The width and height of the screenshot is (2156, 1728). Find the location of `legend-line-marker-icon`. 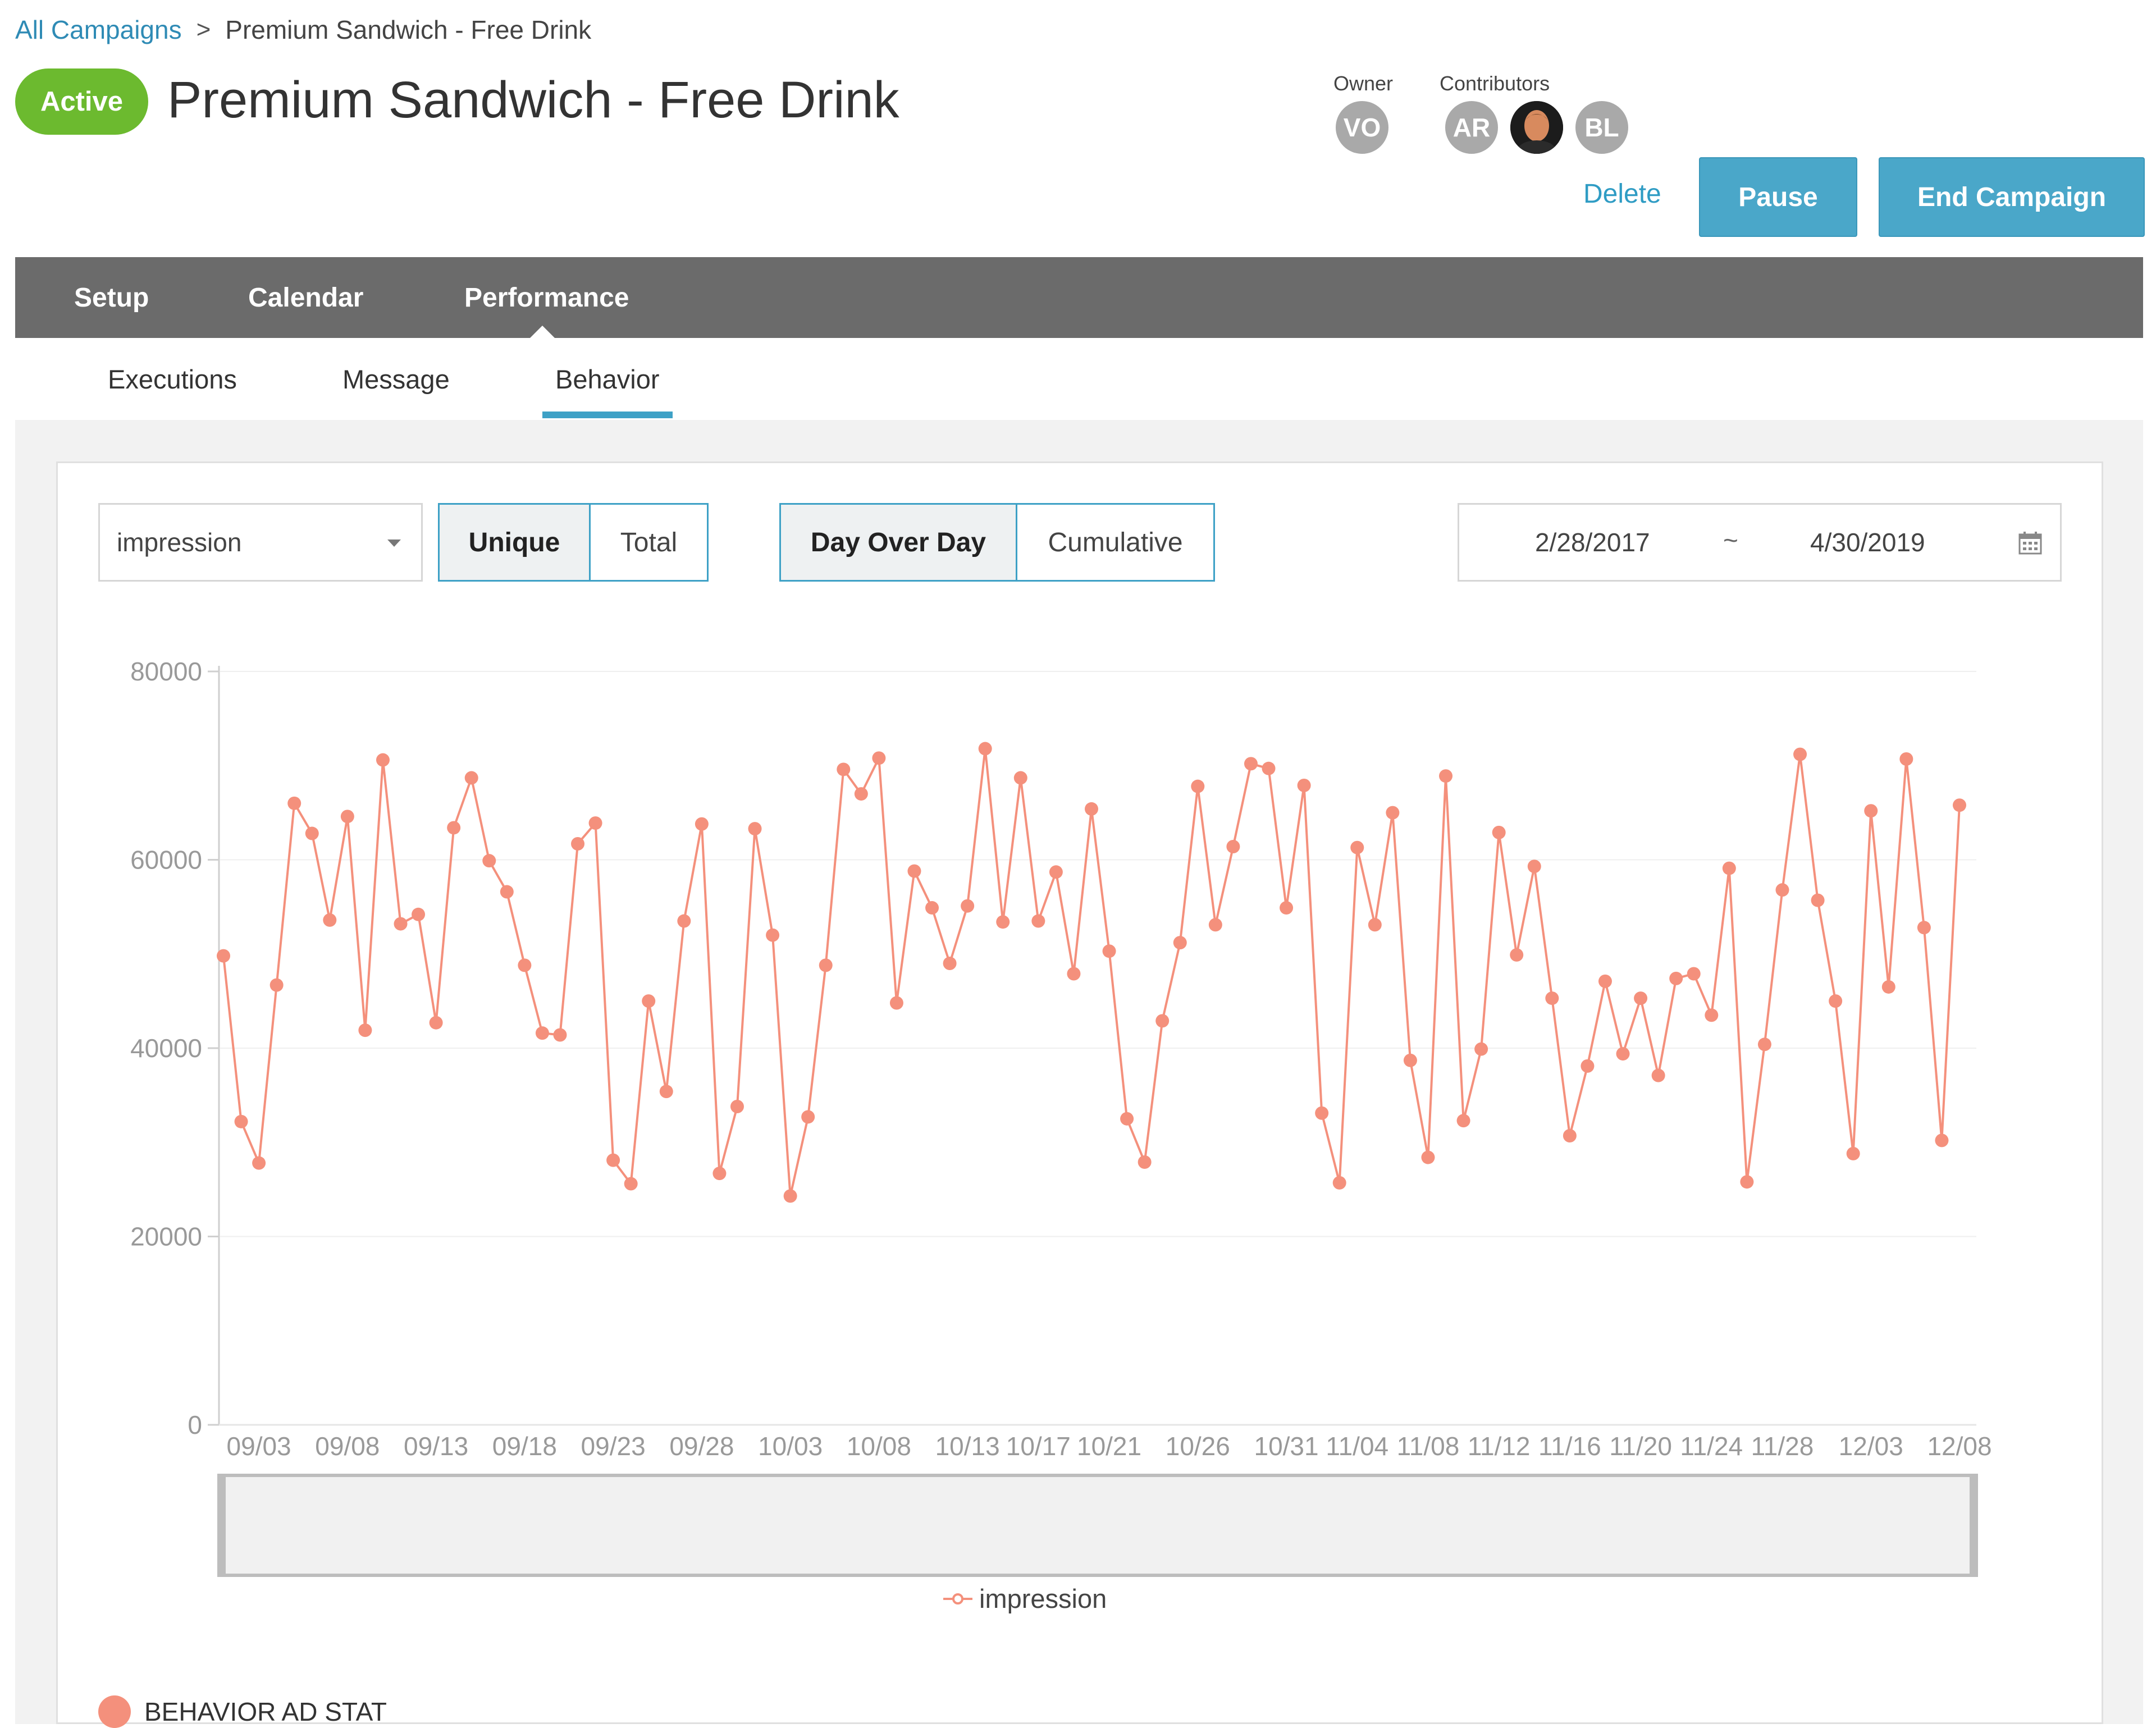

legend-line-marker-icon is located at coordinates (957, 1598).